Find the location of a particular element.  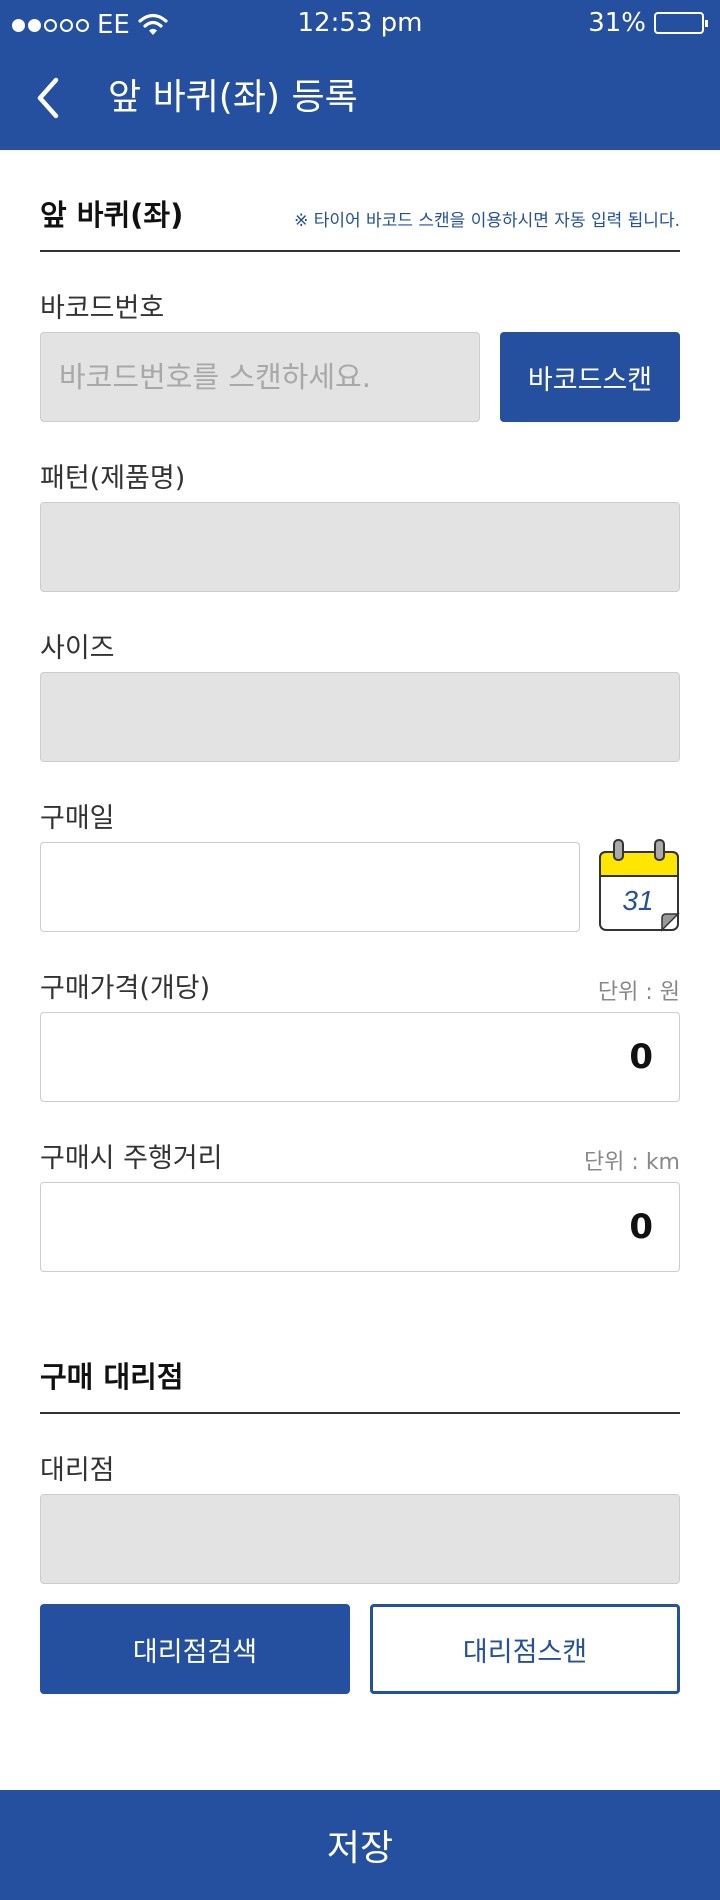

save-button: 저장 is located at coordinates (360, 1845).